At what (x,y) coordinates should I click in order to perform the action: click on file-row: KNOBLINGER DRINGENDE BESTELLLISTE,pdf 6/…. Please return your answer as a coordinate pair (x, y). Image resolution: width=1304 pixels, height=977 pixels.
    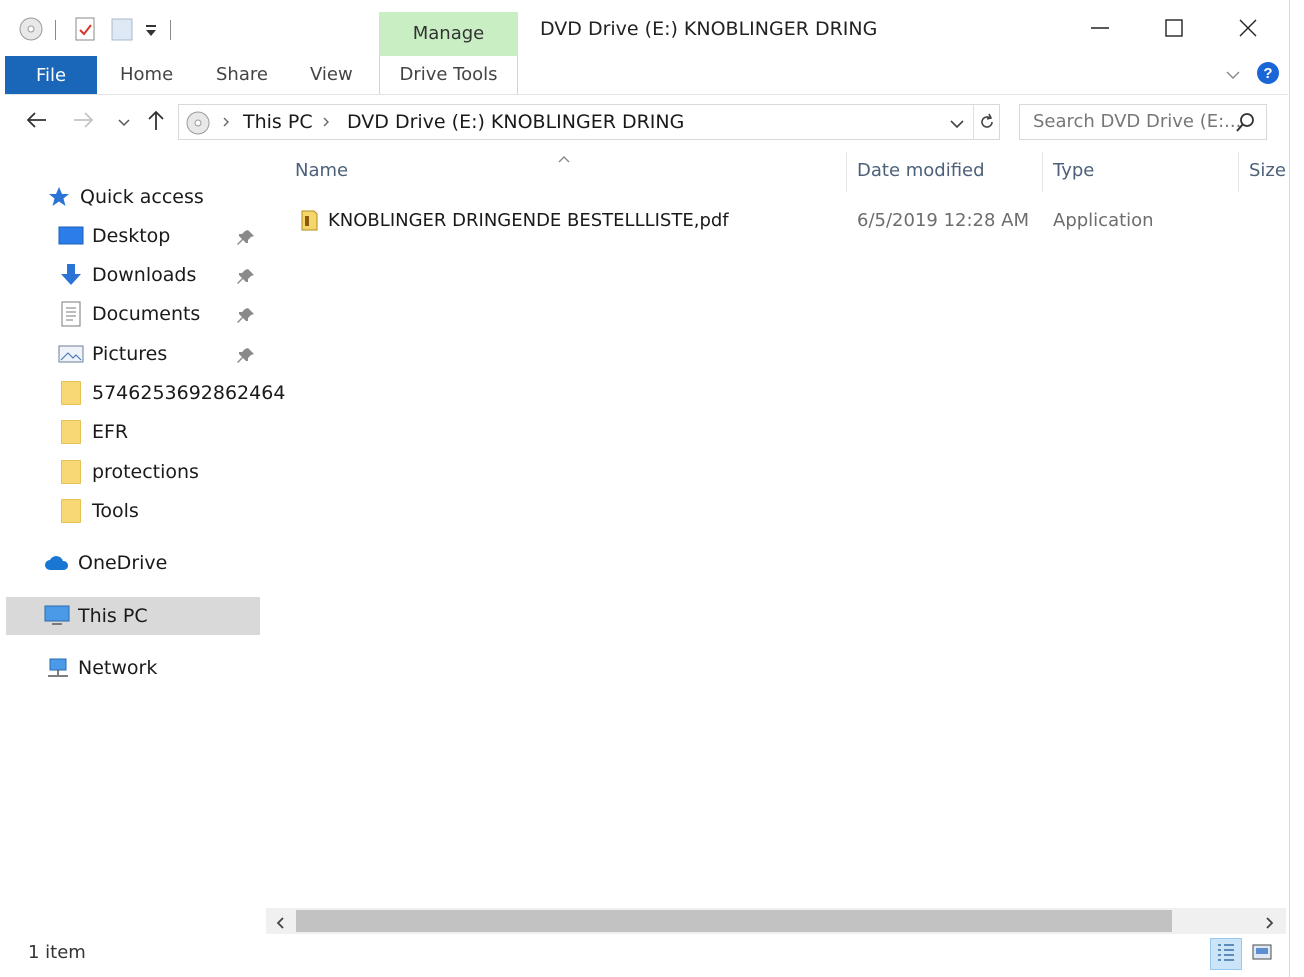
    Looking at the image, I should click on (785, 220).